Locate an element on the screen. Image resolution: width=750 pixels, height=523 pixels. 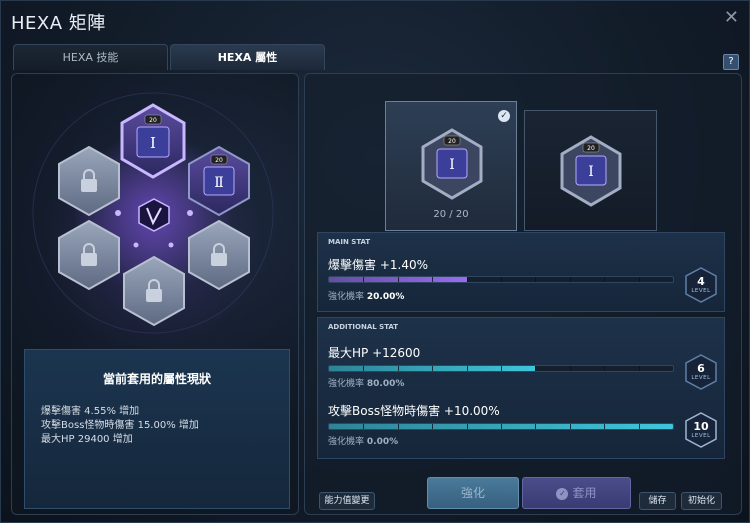
change-stats-button: 能力值變更 is located at coordinates (347, 501).